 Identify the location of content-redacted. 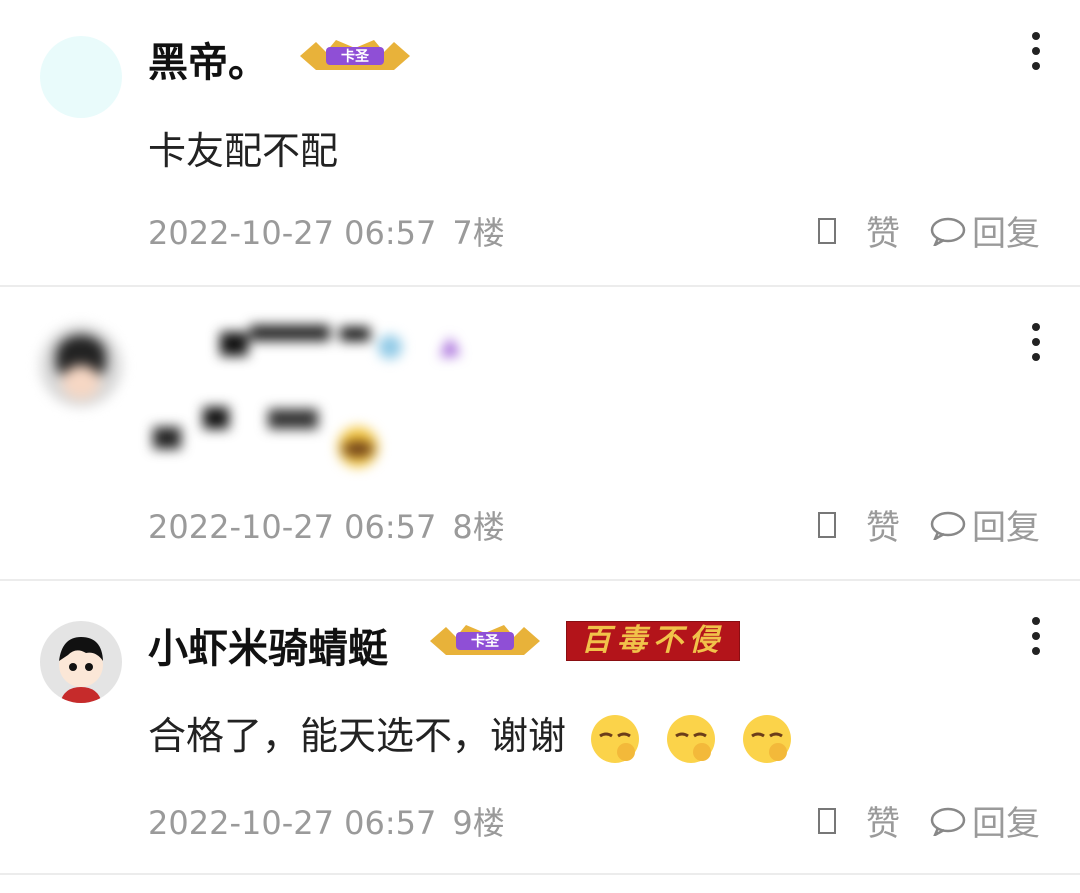
(265, 437).